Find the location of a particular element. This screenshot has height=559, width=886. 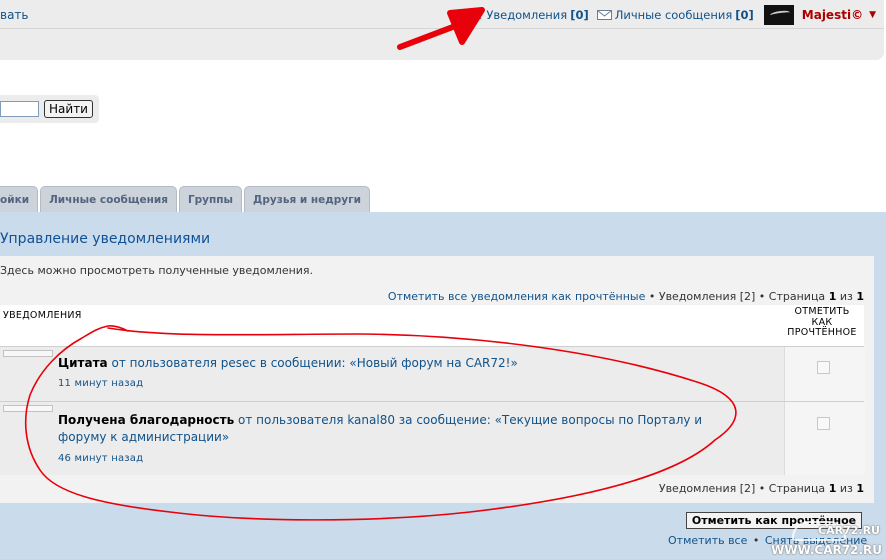

username-link: Majesti© is located at coordinates (832, 15).